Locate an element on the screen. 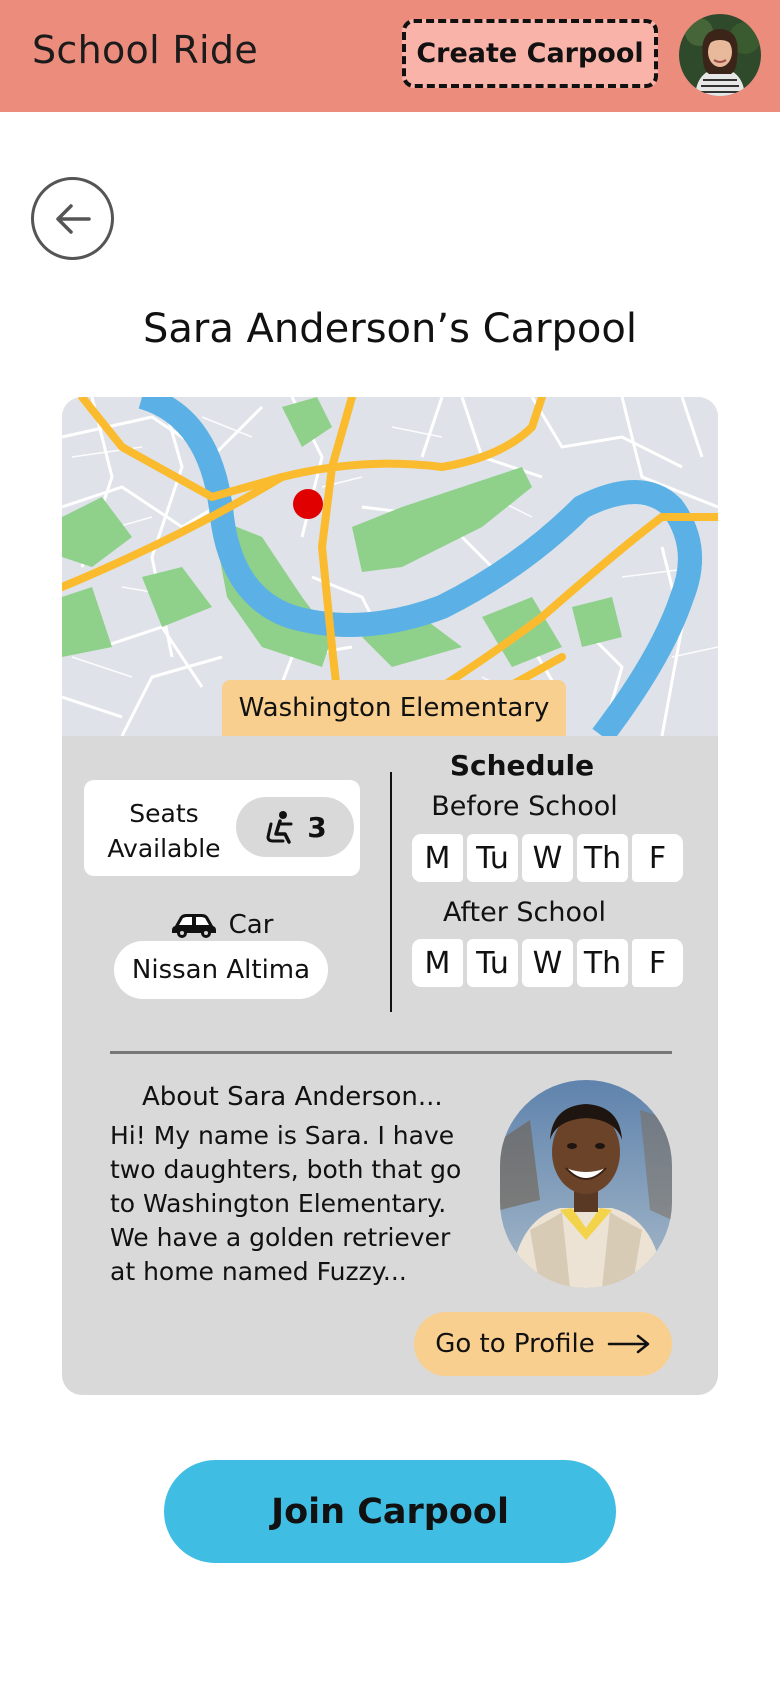  driver-photo is located at coordinates (586, 1184).